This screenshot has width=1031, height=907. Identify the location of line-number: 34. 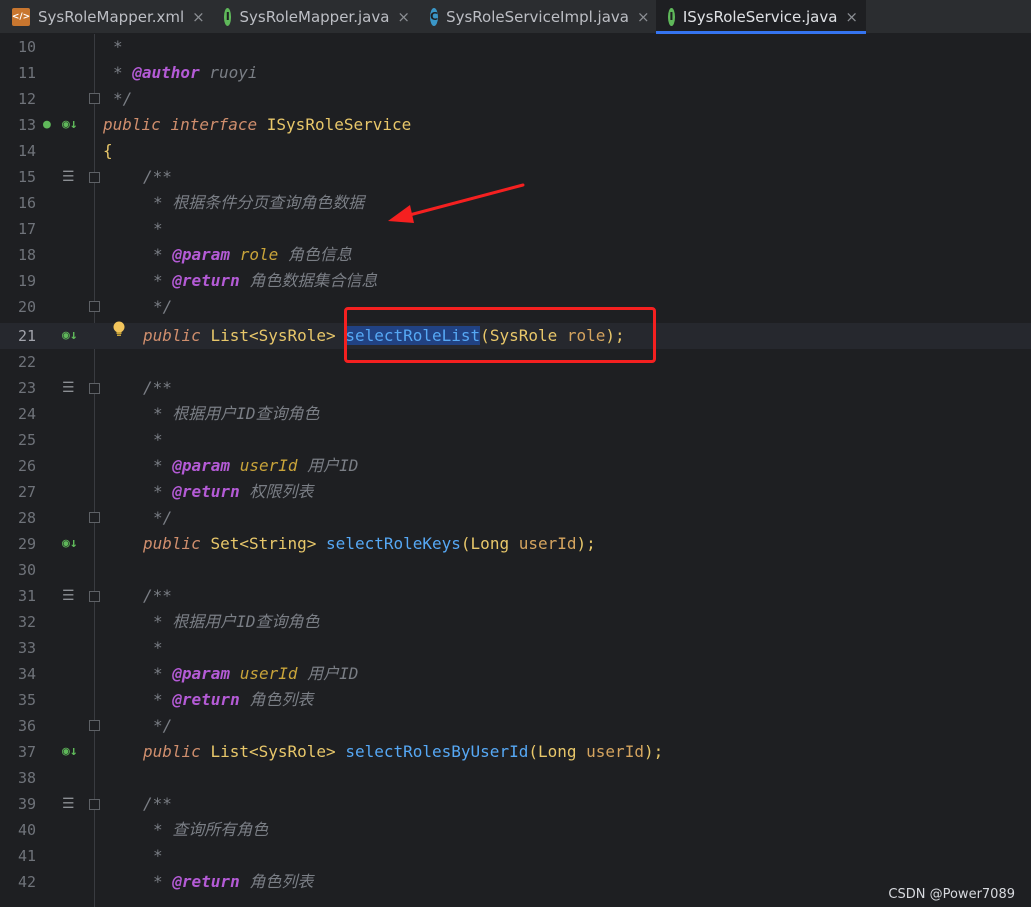
(26, 674).